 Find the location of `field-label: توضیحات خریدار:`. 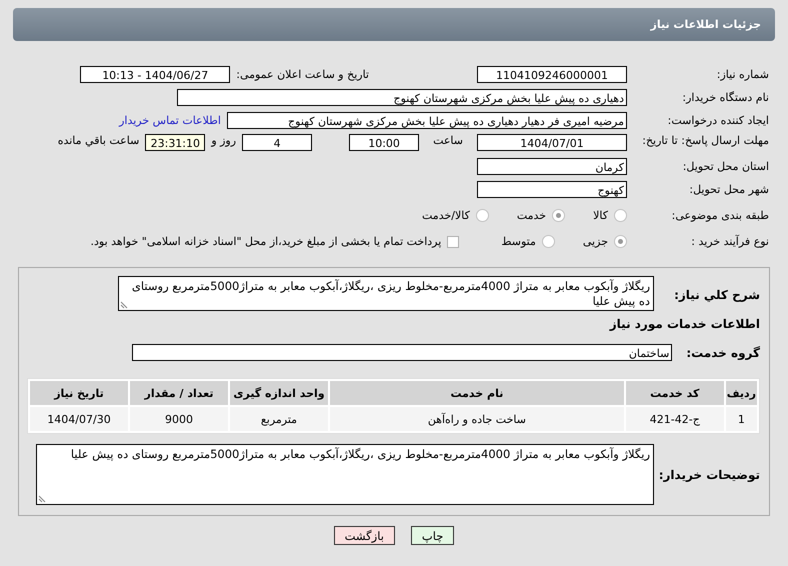

field-label: توضیحات خریدار: is located at coordinates (710, 475).